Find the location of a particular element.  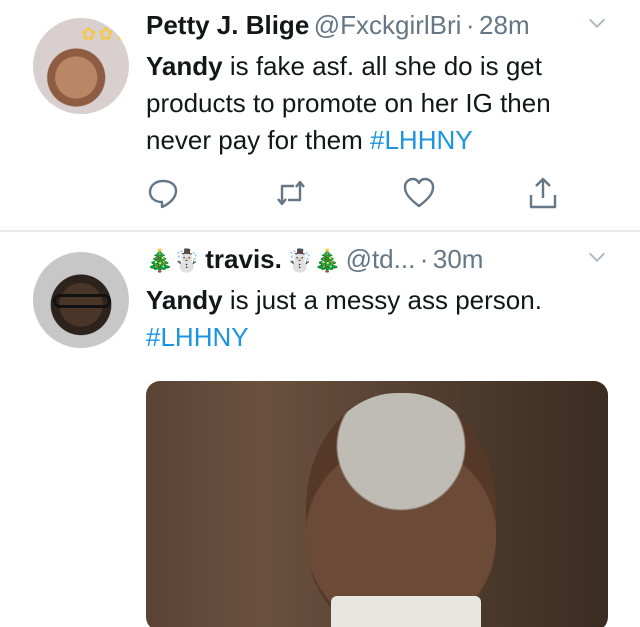

shirt-collar-image is located at coordinates (406, 611).